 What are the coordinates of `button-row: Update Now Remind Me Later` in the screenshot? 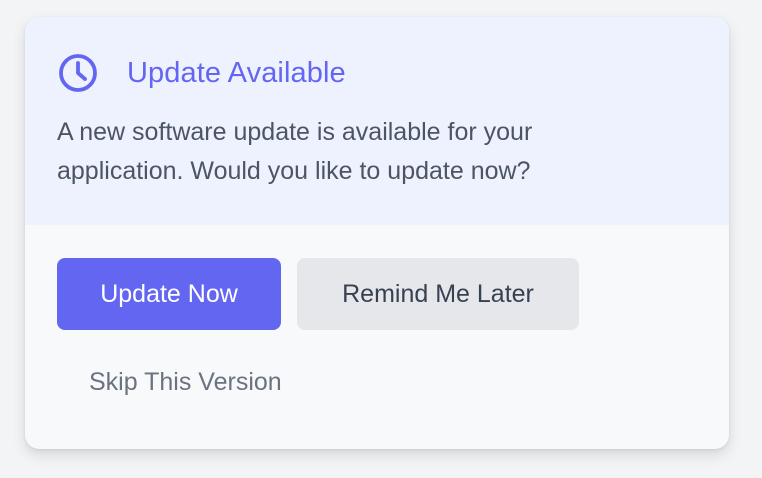 It's located at (377, 294).